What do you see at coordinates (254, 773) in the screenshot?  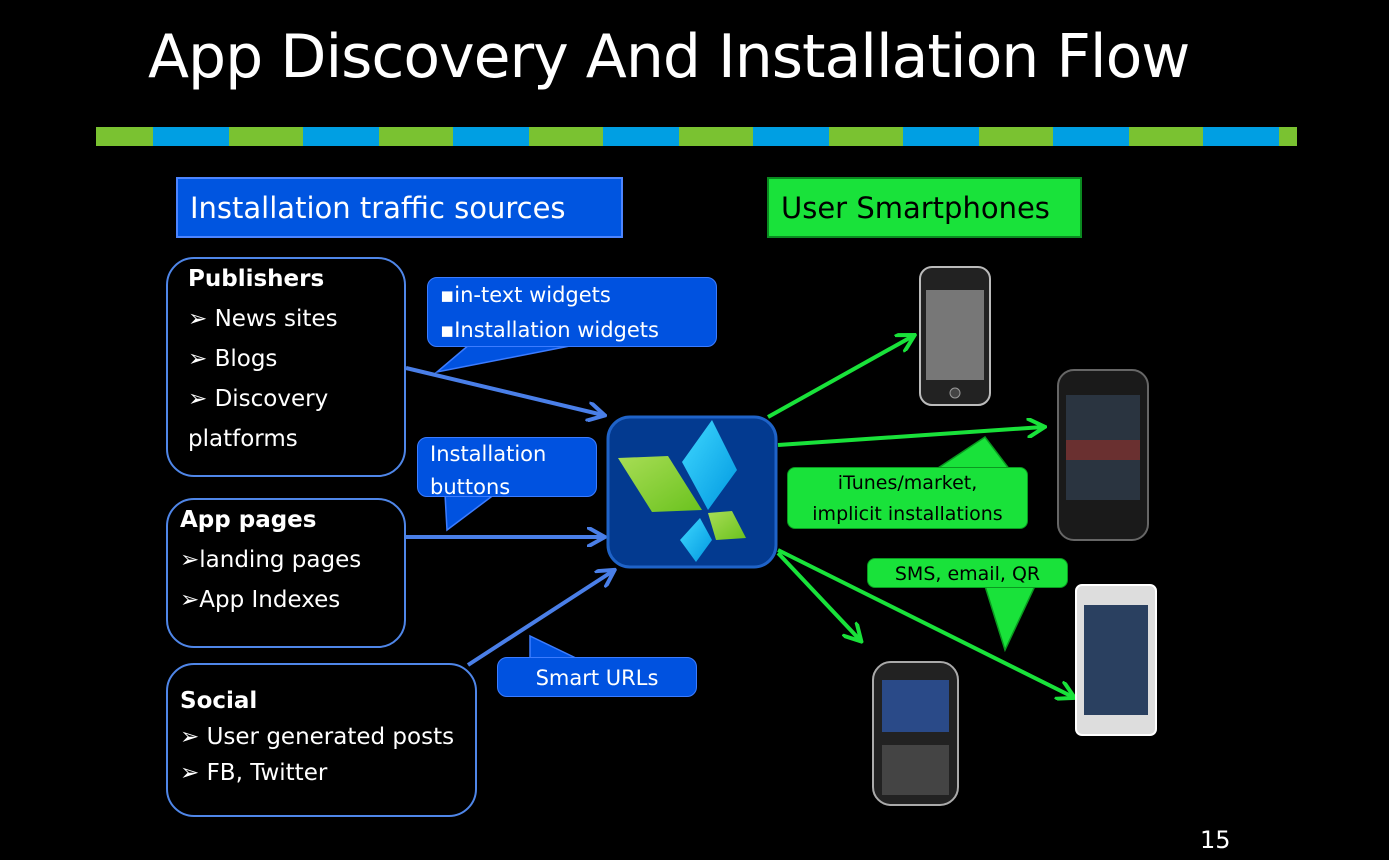 I see `list-item: ➢ FB, Twitter` at bounding box center [254, 773].